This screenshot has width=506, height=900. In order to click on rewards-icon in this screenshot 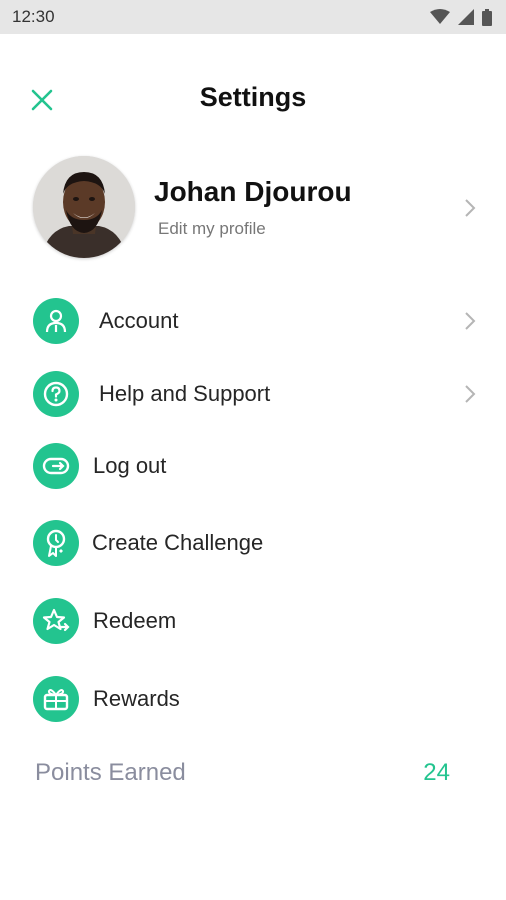, I will do `click(56, 699)`.